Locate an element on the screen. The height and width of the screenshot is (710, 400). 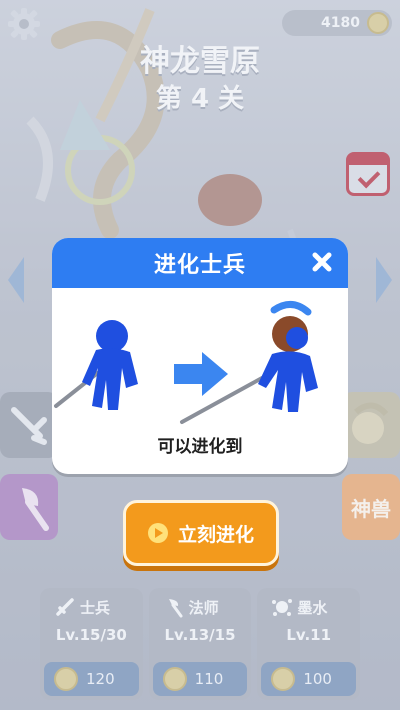
video-play-icon is located at coordinates (157, 533).